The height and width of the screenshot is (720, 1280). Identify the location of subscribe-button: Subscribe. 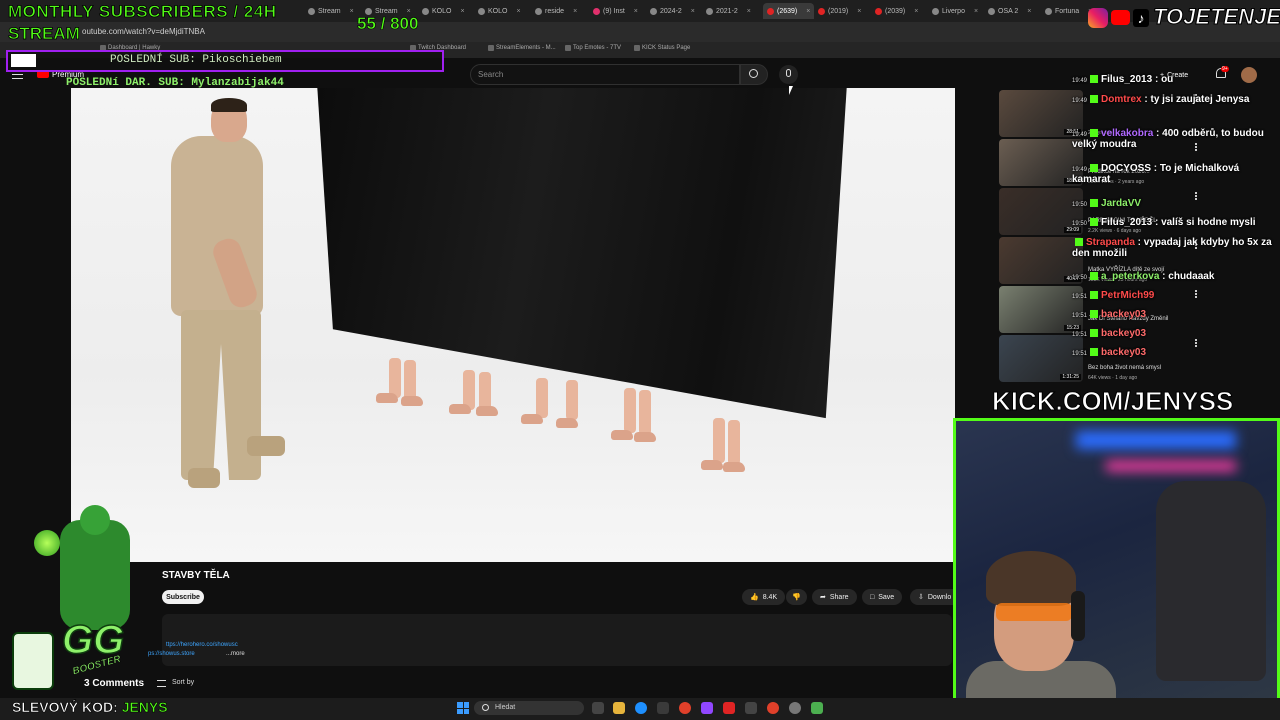
(183, 597).